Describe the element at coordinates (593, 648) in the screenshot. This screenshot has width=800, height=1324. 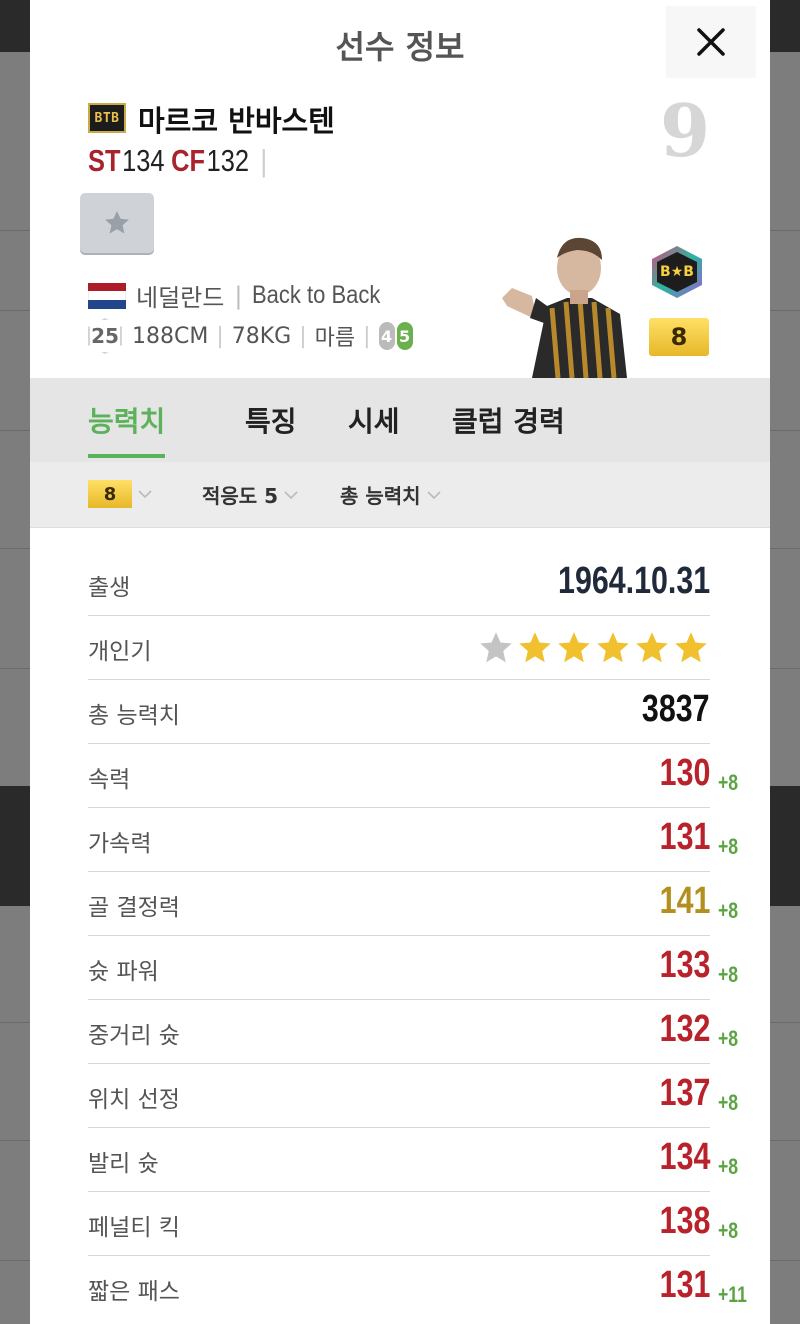
I see `skill-star-rating` at that location.